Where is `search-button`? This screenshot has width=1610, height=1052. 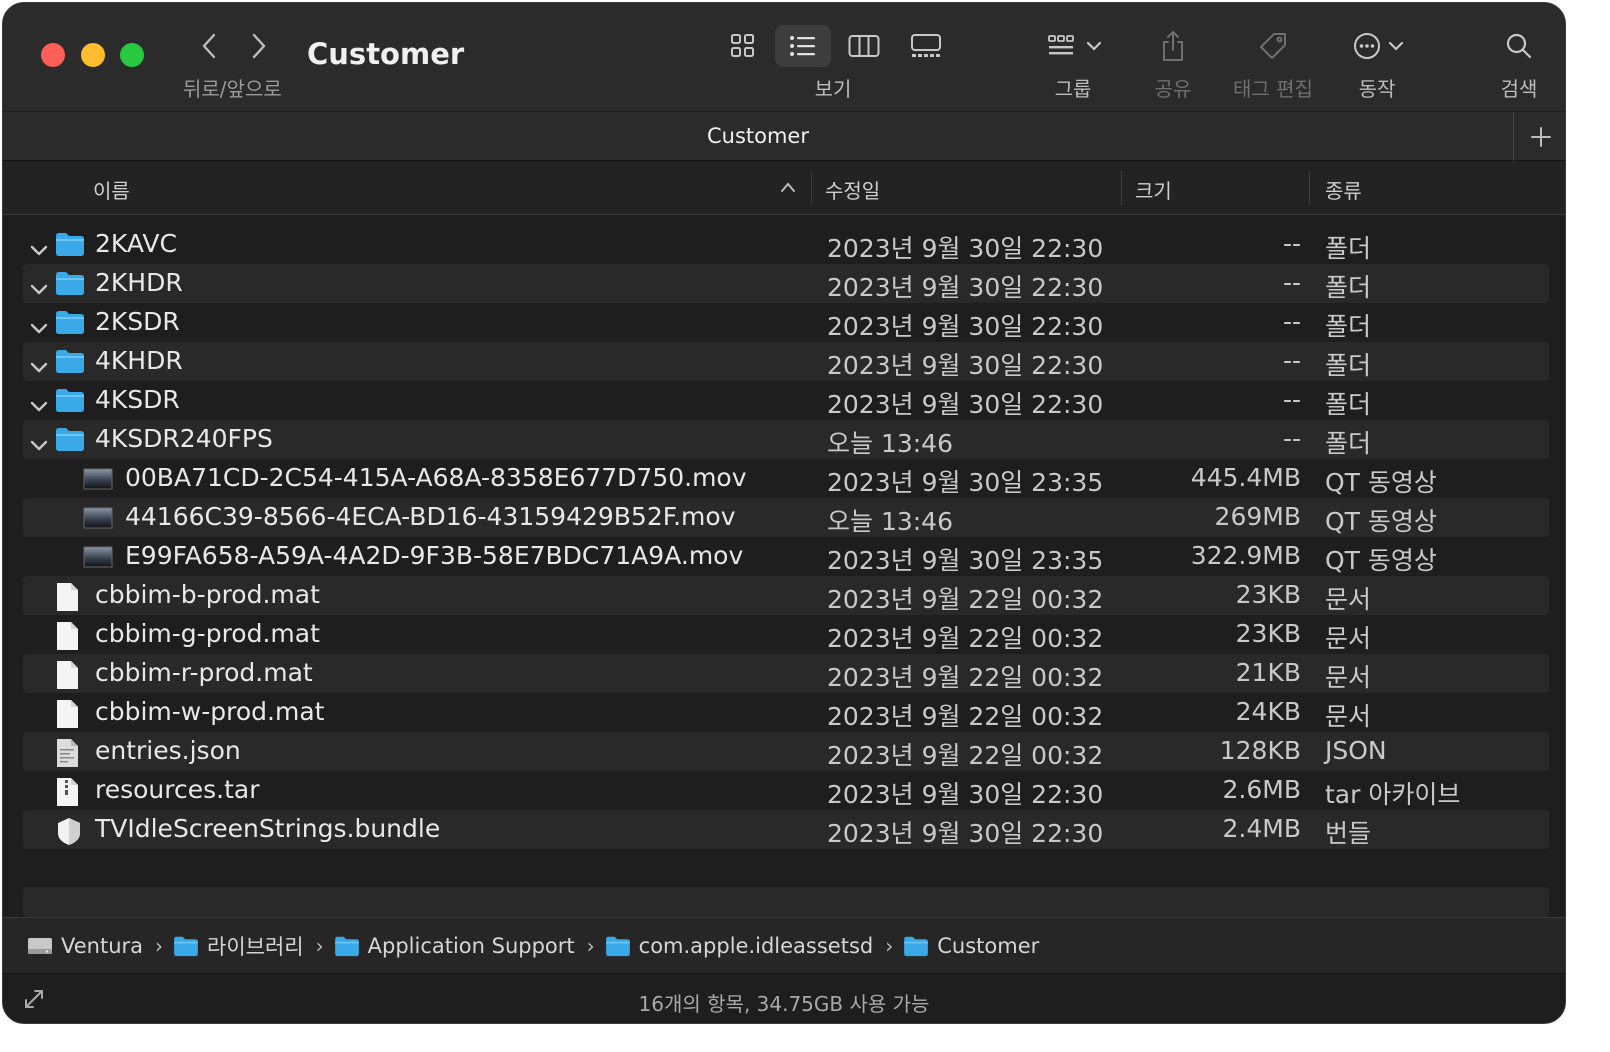 search-button is located at coordinates (1519, 46).